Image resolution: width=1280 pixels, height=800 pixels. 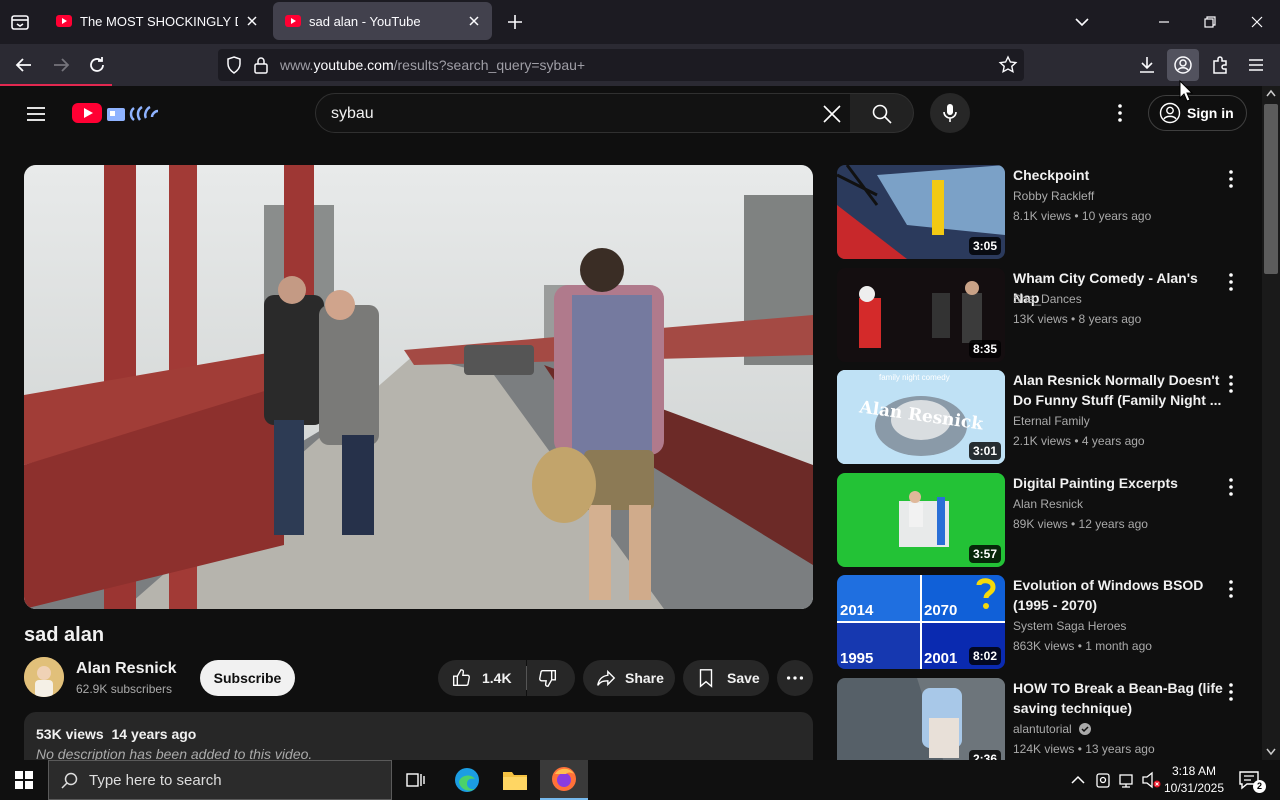 What do you see at coordinates (416, 780) in the screenshot?
I see `task-view-button` at bounding box center [416, 780].